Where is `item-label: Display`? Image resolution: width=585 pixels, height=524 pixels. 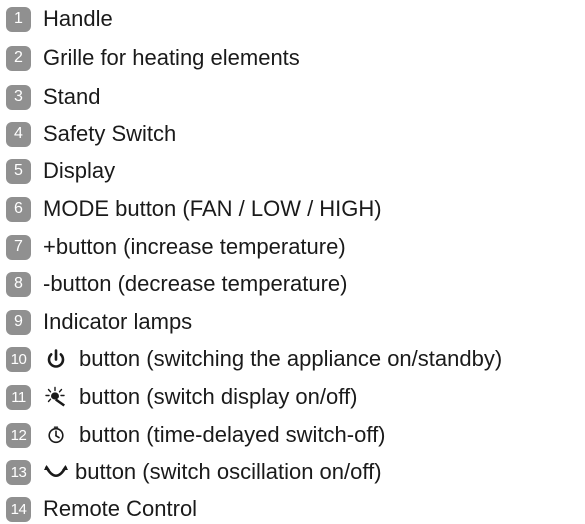 item-label: Display is located at coordinates (79, 170).